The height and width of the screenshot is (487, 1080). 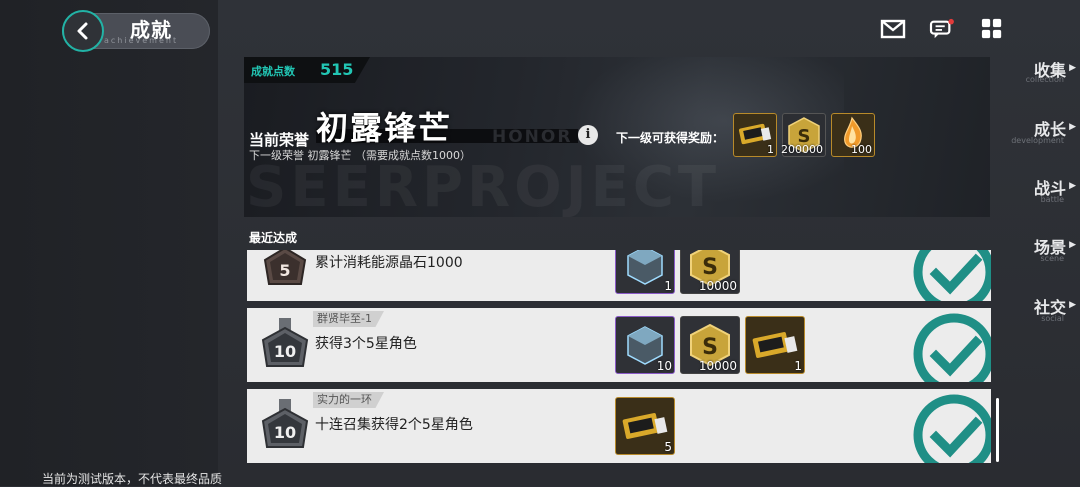 What do you see at coordinates (1037, 140) in the screenshot?
I see `sidebar-item-sub: development` at bounding box center [1037, 140].